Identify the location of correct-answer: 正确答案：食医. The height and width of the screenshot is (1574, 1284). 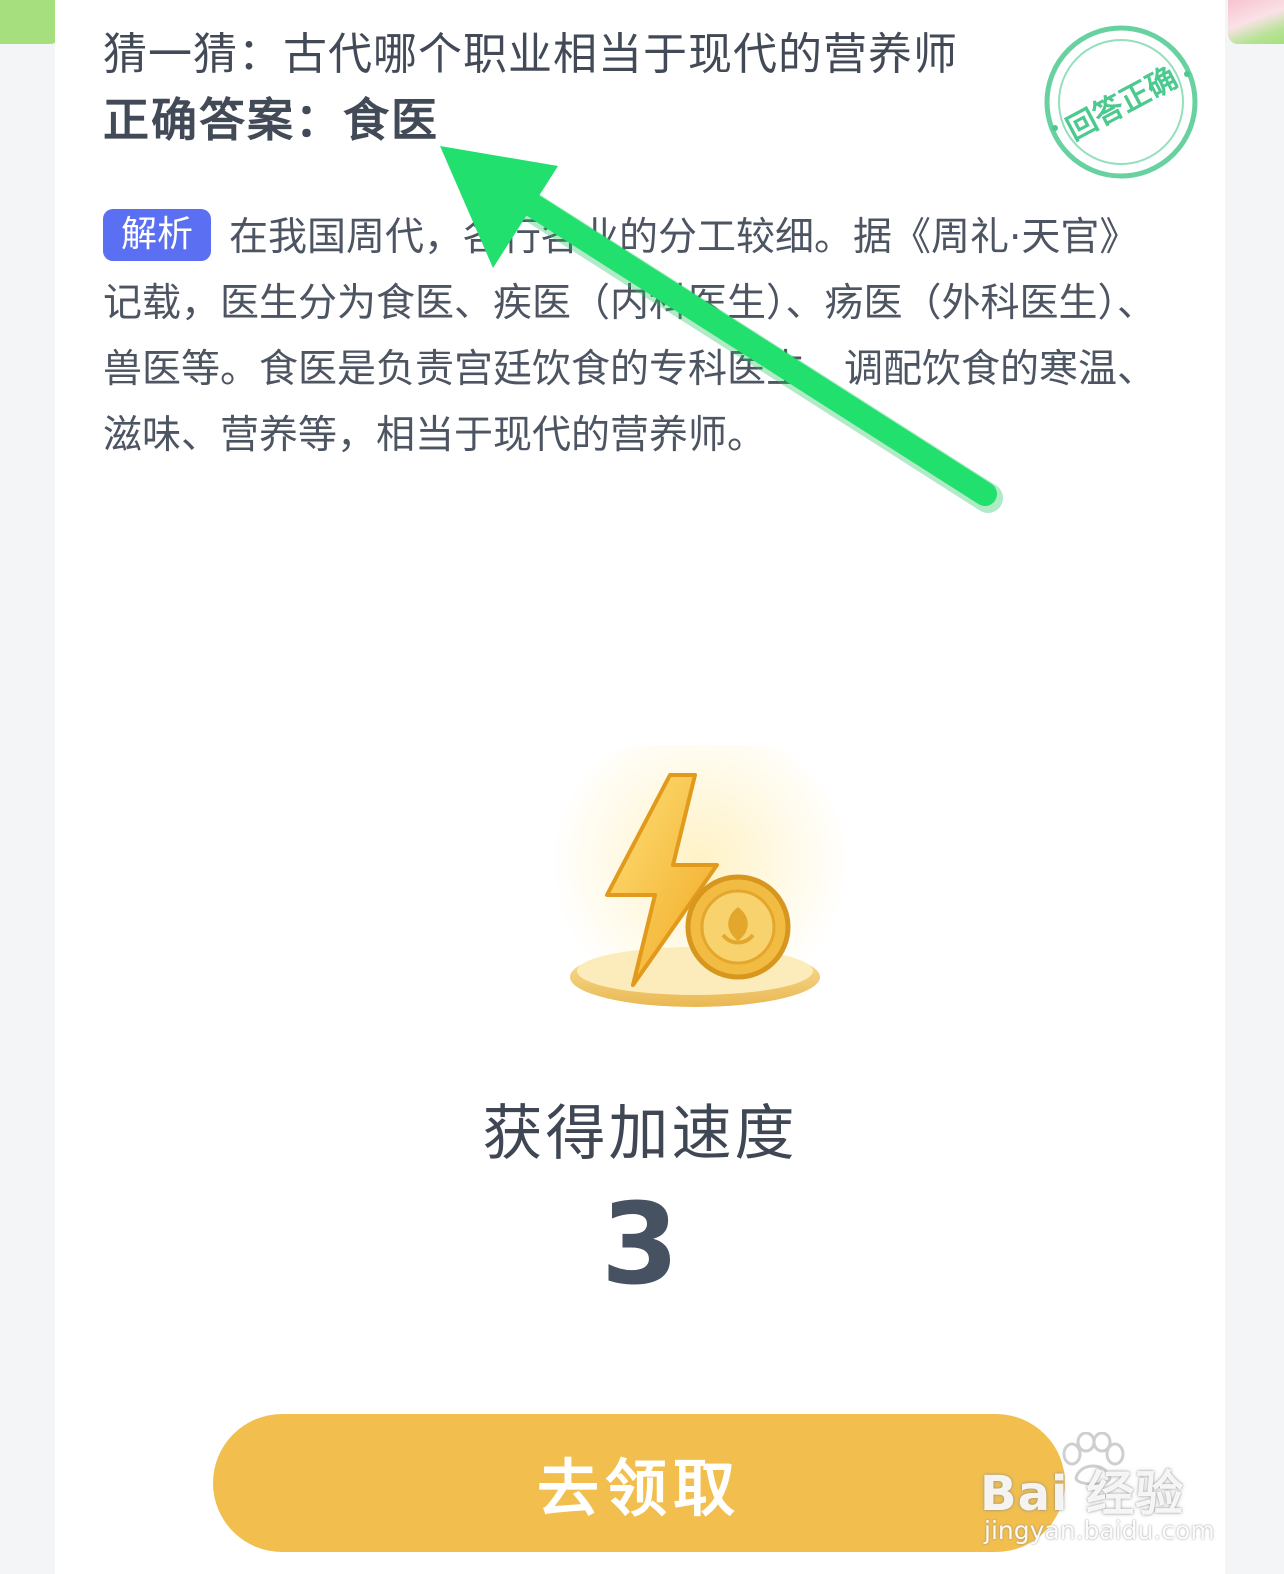
(271, 120).